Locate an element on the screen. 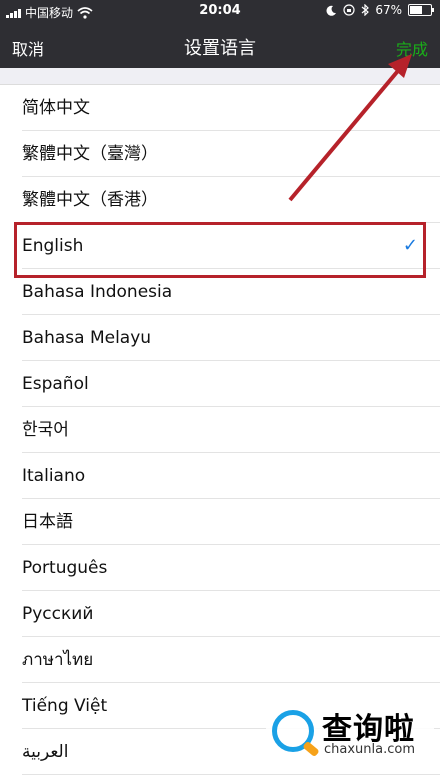  language-label: العربية is located at coordinates (45, 752).